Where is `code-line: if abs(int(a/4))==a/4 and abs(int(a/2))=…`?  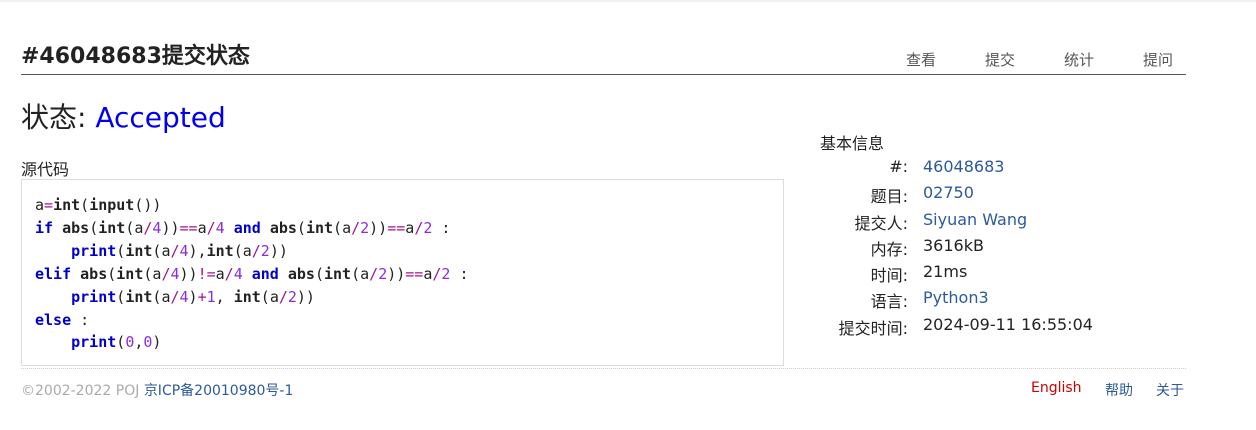
code-line: if abs(int(a/4))==a/4 and abs(int(a/2))=… is located at coordinates (243, 227).